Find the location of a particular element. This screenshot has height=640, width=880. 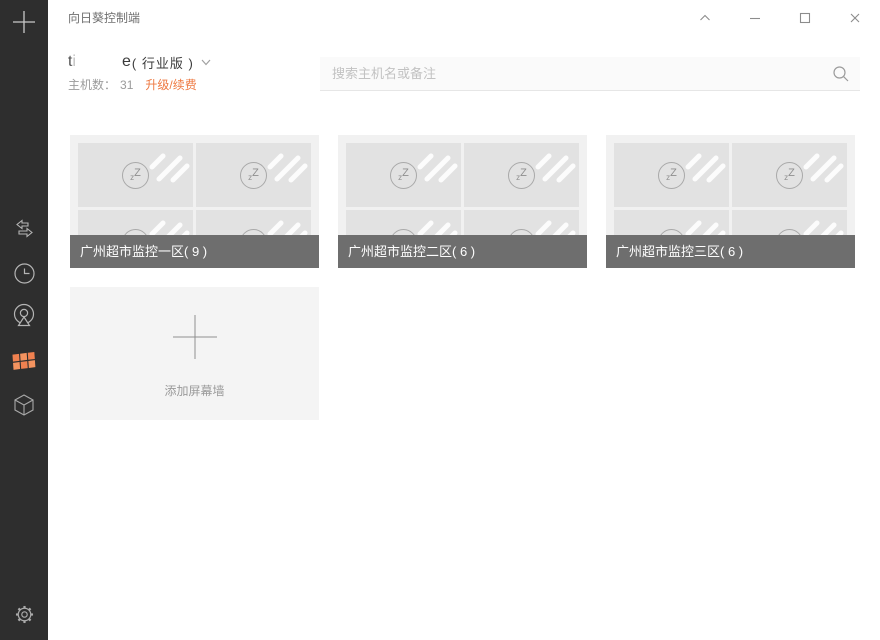

card-title: 广州超市监控三区( 6 ) is located at coordinates (680, 251).